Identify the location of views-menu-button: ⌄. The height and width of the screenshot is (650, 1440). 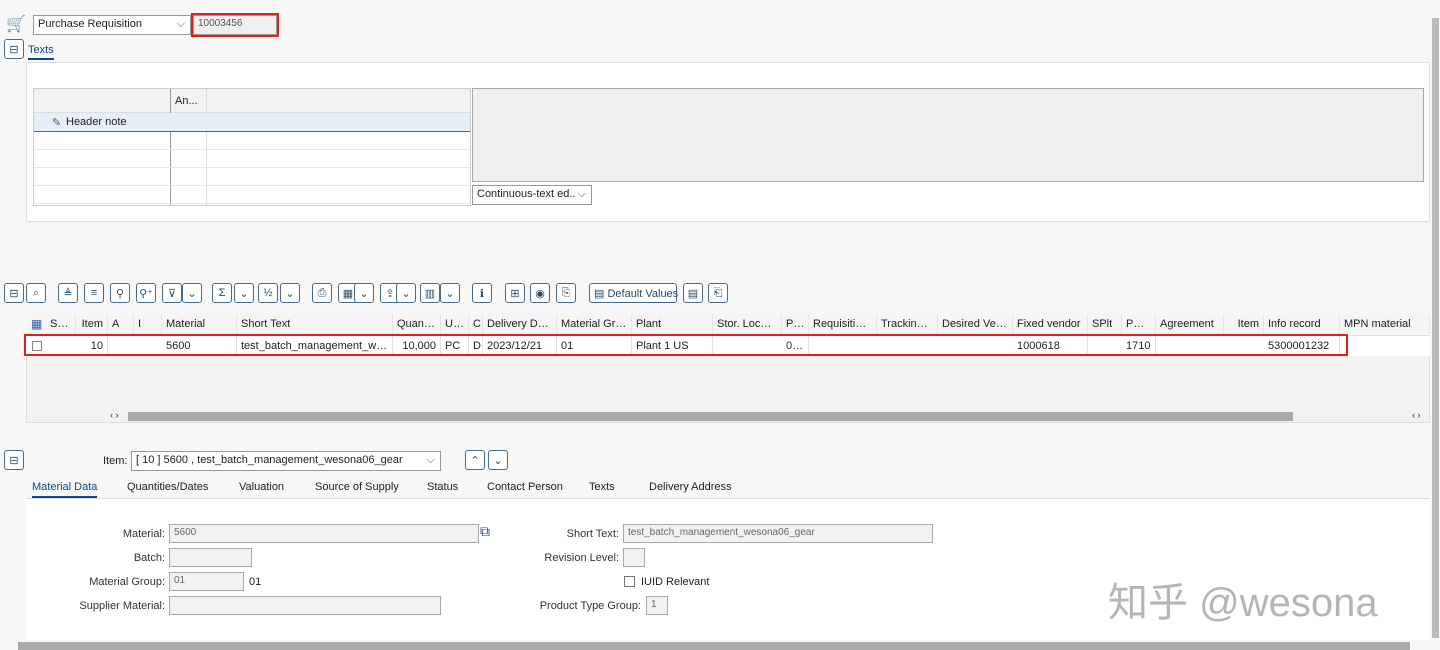
(364, 293).